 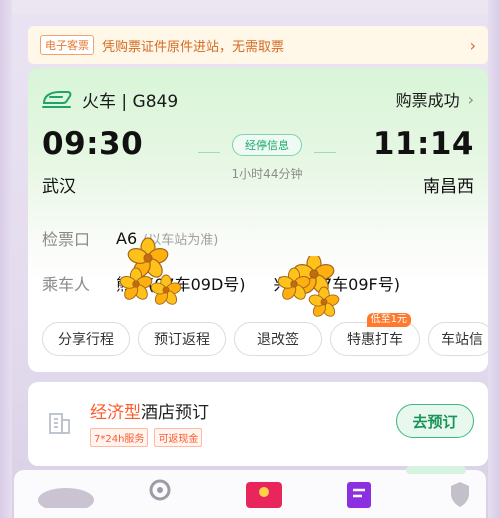 I want to click on left-edge-decoration, so click(x=6, y=259).